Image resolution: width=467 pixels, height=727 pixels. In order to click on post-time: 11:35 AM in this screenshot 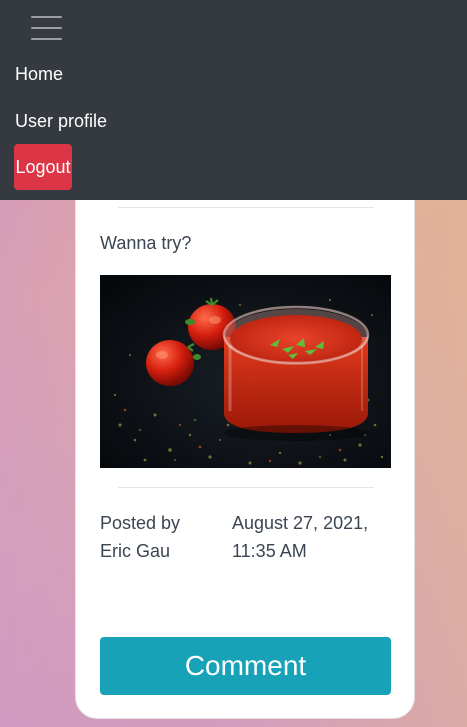, I will do `click(269, 551)`.